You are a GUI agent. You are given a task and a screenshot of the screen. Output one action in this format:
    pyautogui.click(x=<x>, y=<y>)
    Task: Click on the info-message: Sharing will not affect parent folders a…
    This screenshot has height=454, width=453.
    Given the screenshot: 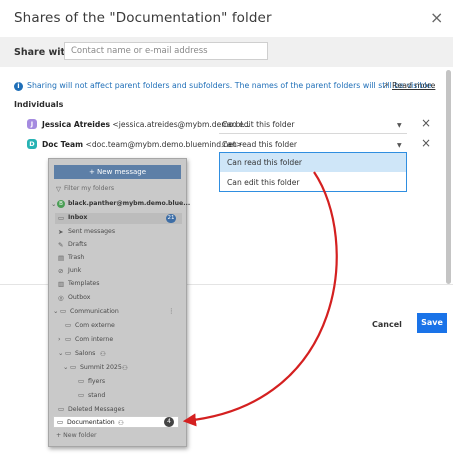 What is the action you would take?
    pyautogui.click(x=230, y=85)
    